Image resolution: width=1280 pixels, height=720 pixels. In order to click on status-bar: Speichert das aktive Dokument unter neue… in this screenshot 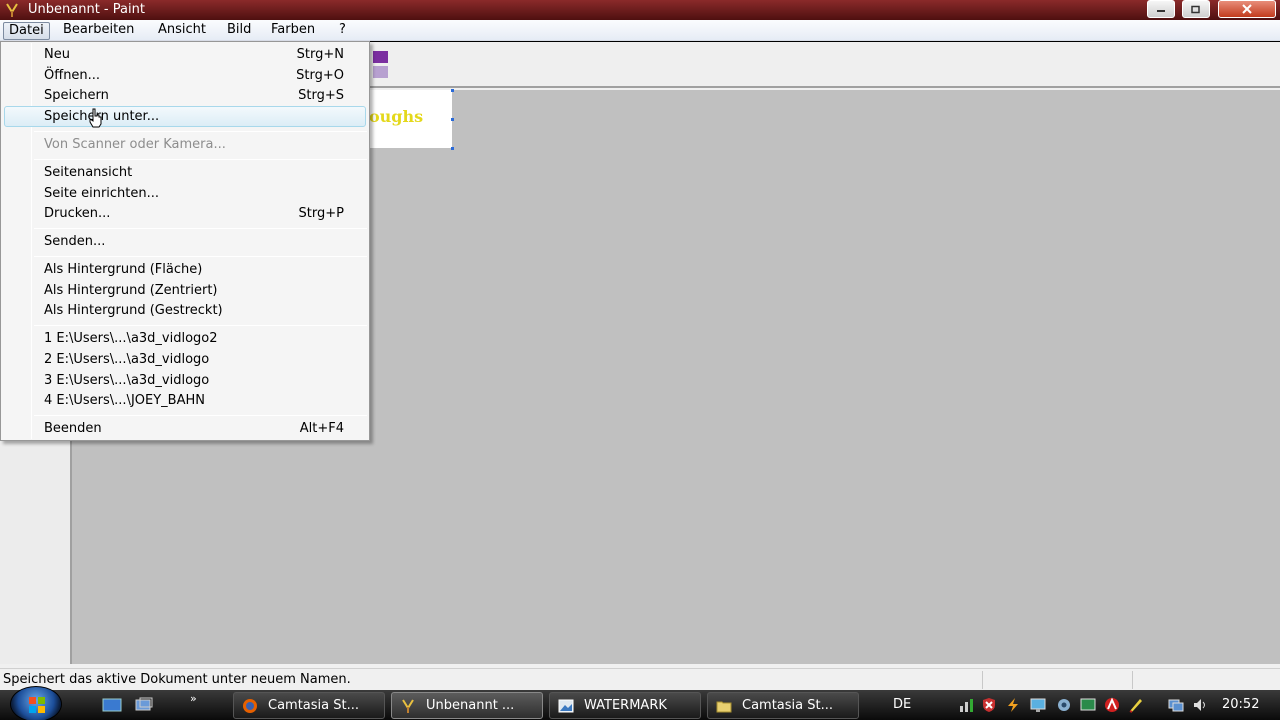, I will do `click(640, 679)`.